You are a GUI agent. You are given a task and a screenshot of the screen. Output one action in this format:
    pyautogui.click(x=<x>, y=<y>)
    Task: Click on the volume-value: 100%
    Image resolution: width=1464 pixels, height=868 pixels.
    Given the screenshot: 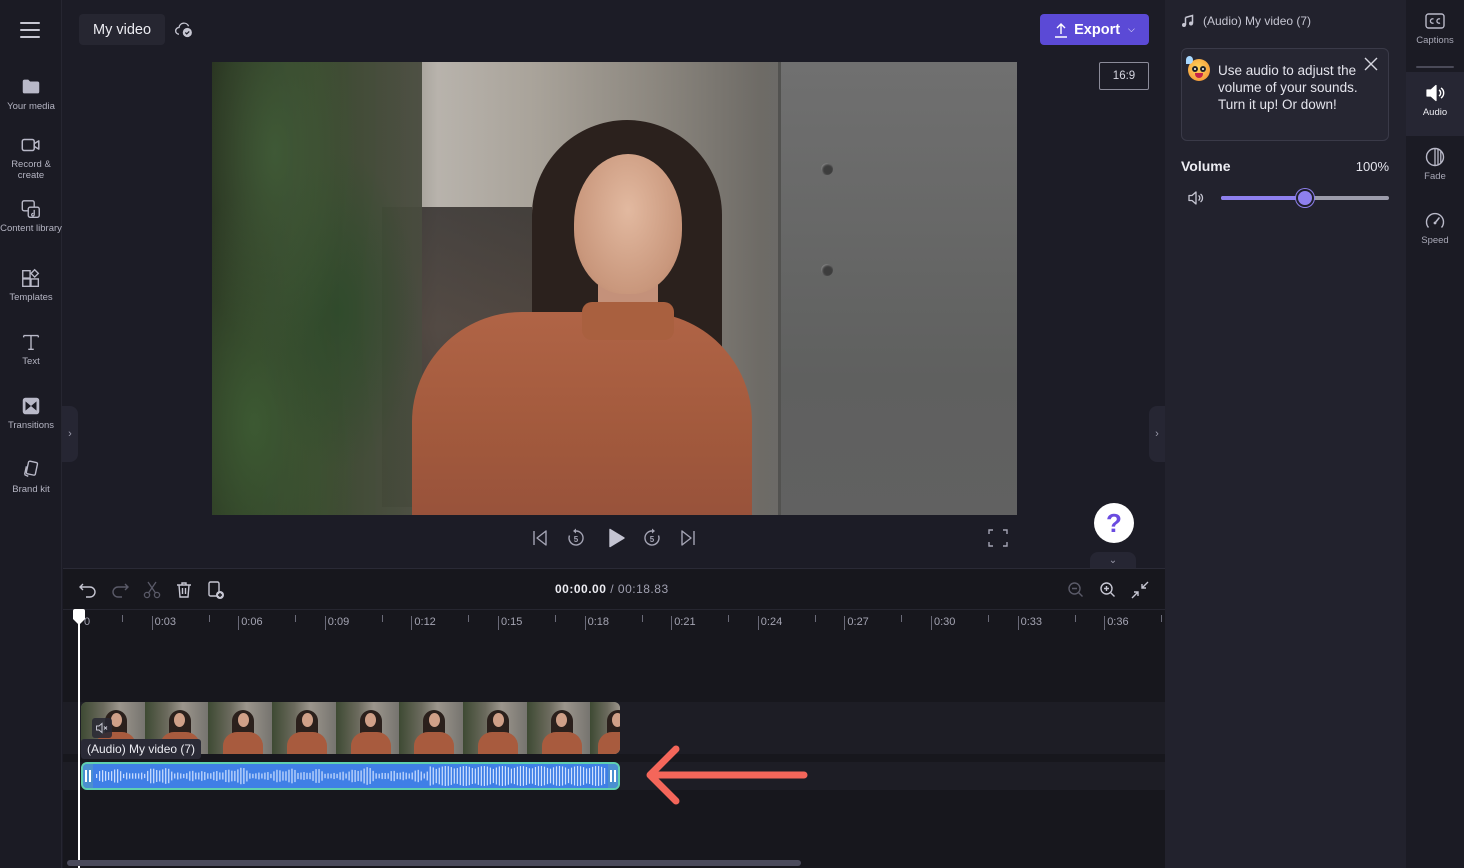 What is the action you would take?
    pyautogui.click(x=1372, y=166)
    